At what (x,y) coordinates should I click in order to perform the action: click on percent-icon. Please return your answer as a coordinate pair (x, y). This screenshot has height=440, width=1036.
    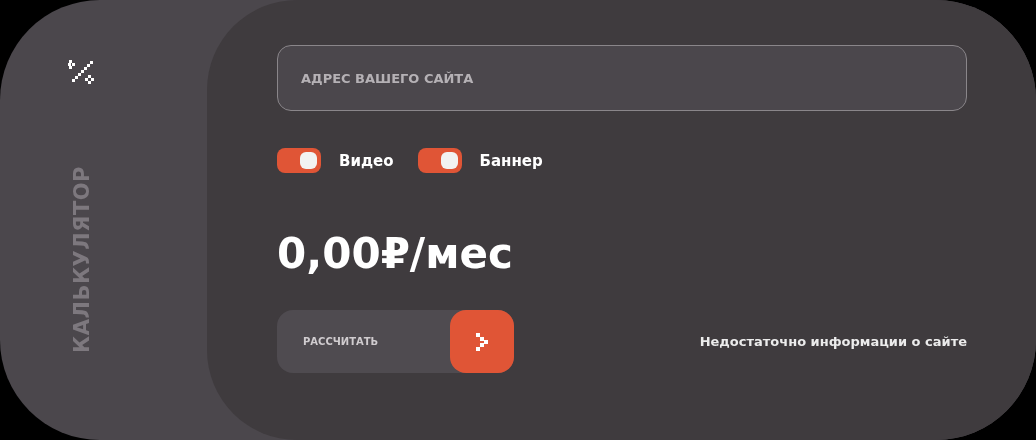
    Looking at the image, I should click on (81, 72).